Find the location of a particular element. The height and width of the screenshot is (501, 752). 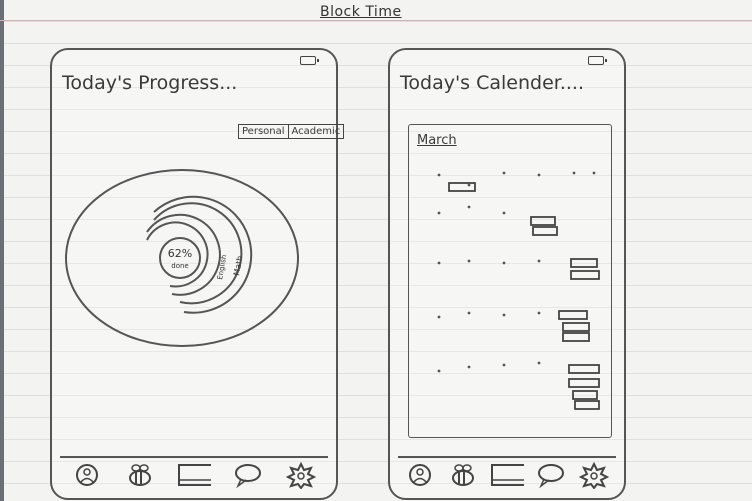

paper-margin-line is located at coordinates (376, 20).